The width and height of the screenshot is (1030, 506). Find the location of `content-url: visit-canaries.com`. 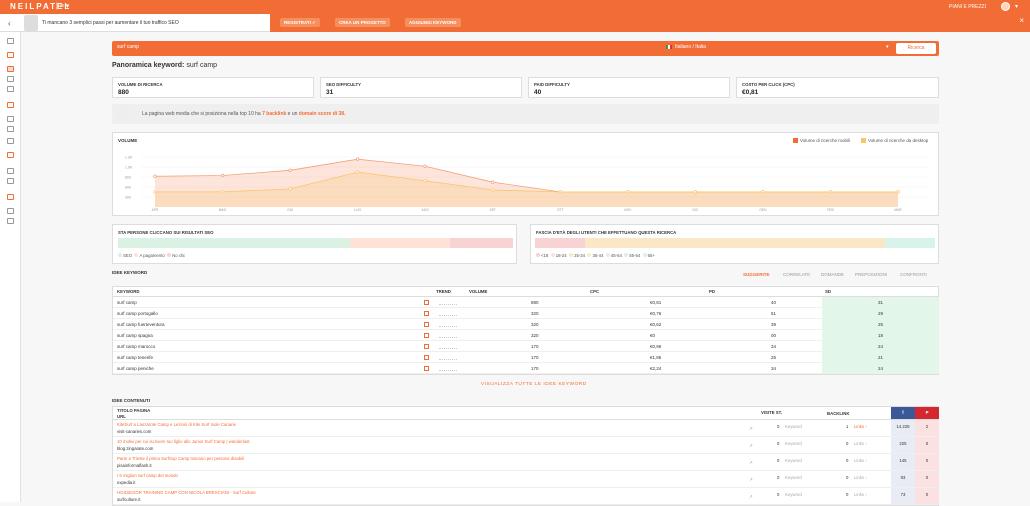

content-url: visit-canaries.com is located at coordinates (134, 431).